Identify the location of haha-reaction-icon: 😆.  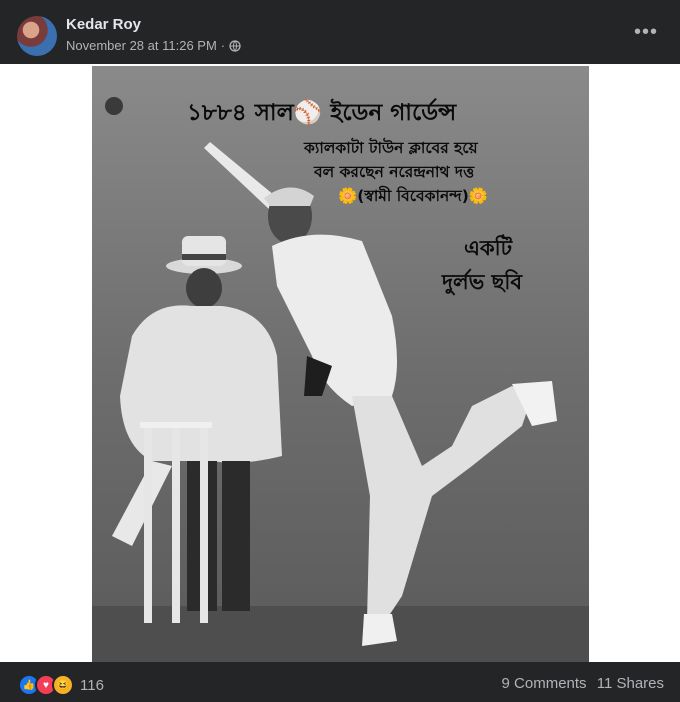
(63, 685).